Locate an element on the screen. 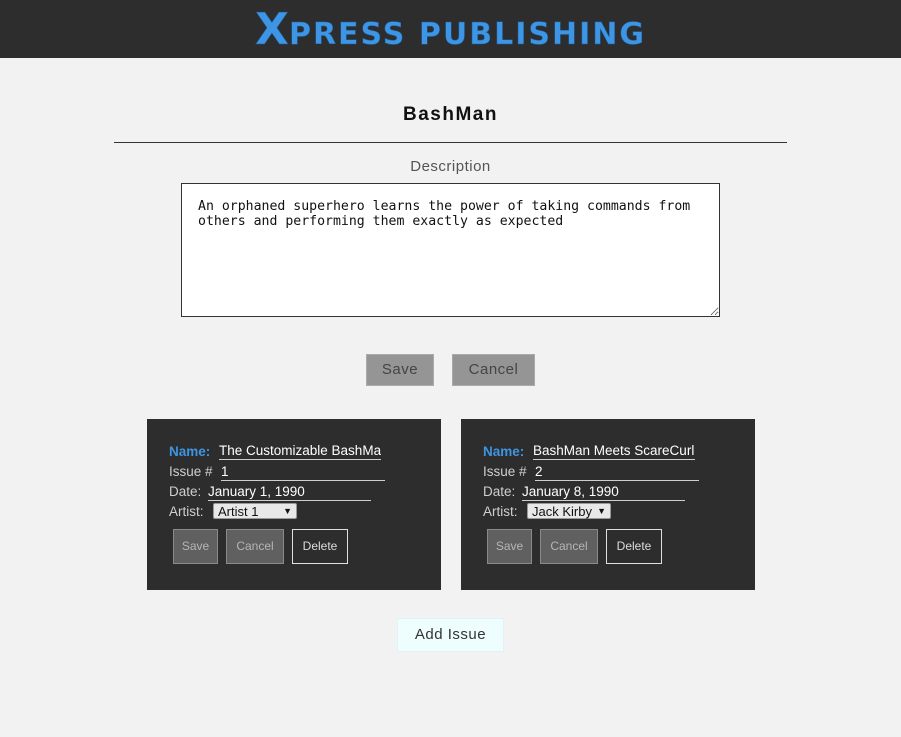 The height and width of the screenshot is (737, 901). series-title: BashMan is located at coordinates (450, 114).